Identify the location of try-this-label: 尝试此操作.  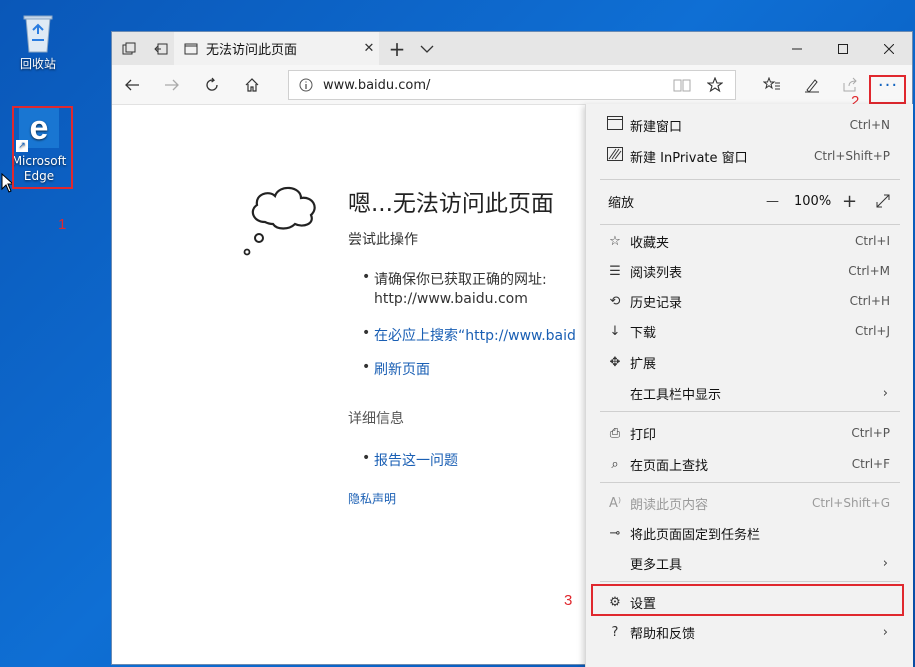
(383, 240).